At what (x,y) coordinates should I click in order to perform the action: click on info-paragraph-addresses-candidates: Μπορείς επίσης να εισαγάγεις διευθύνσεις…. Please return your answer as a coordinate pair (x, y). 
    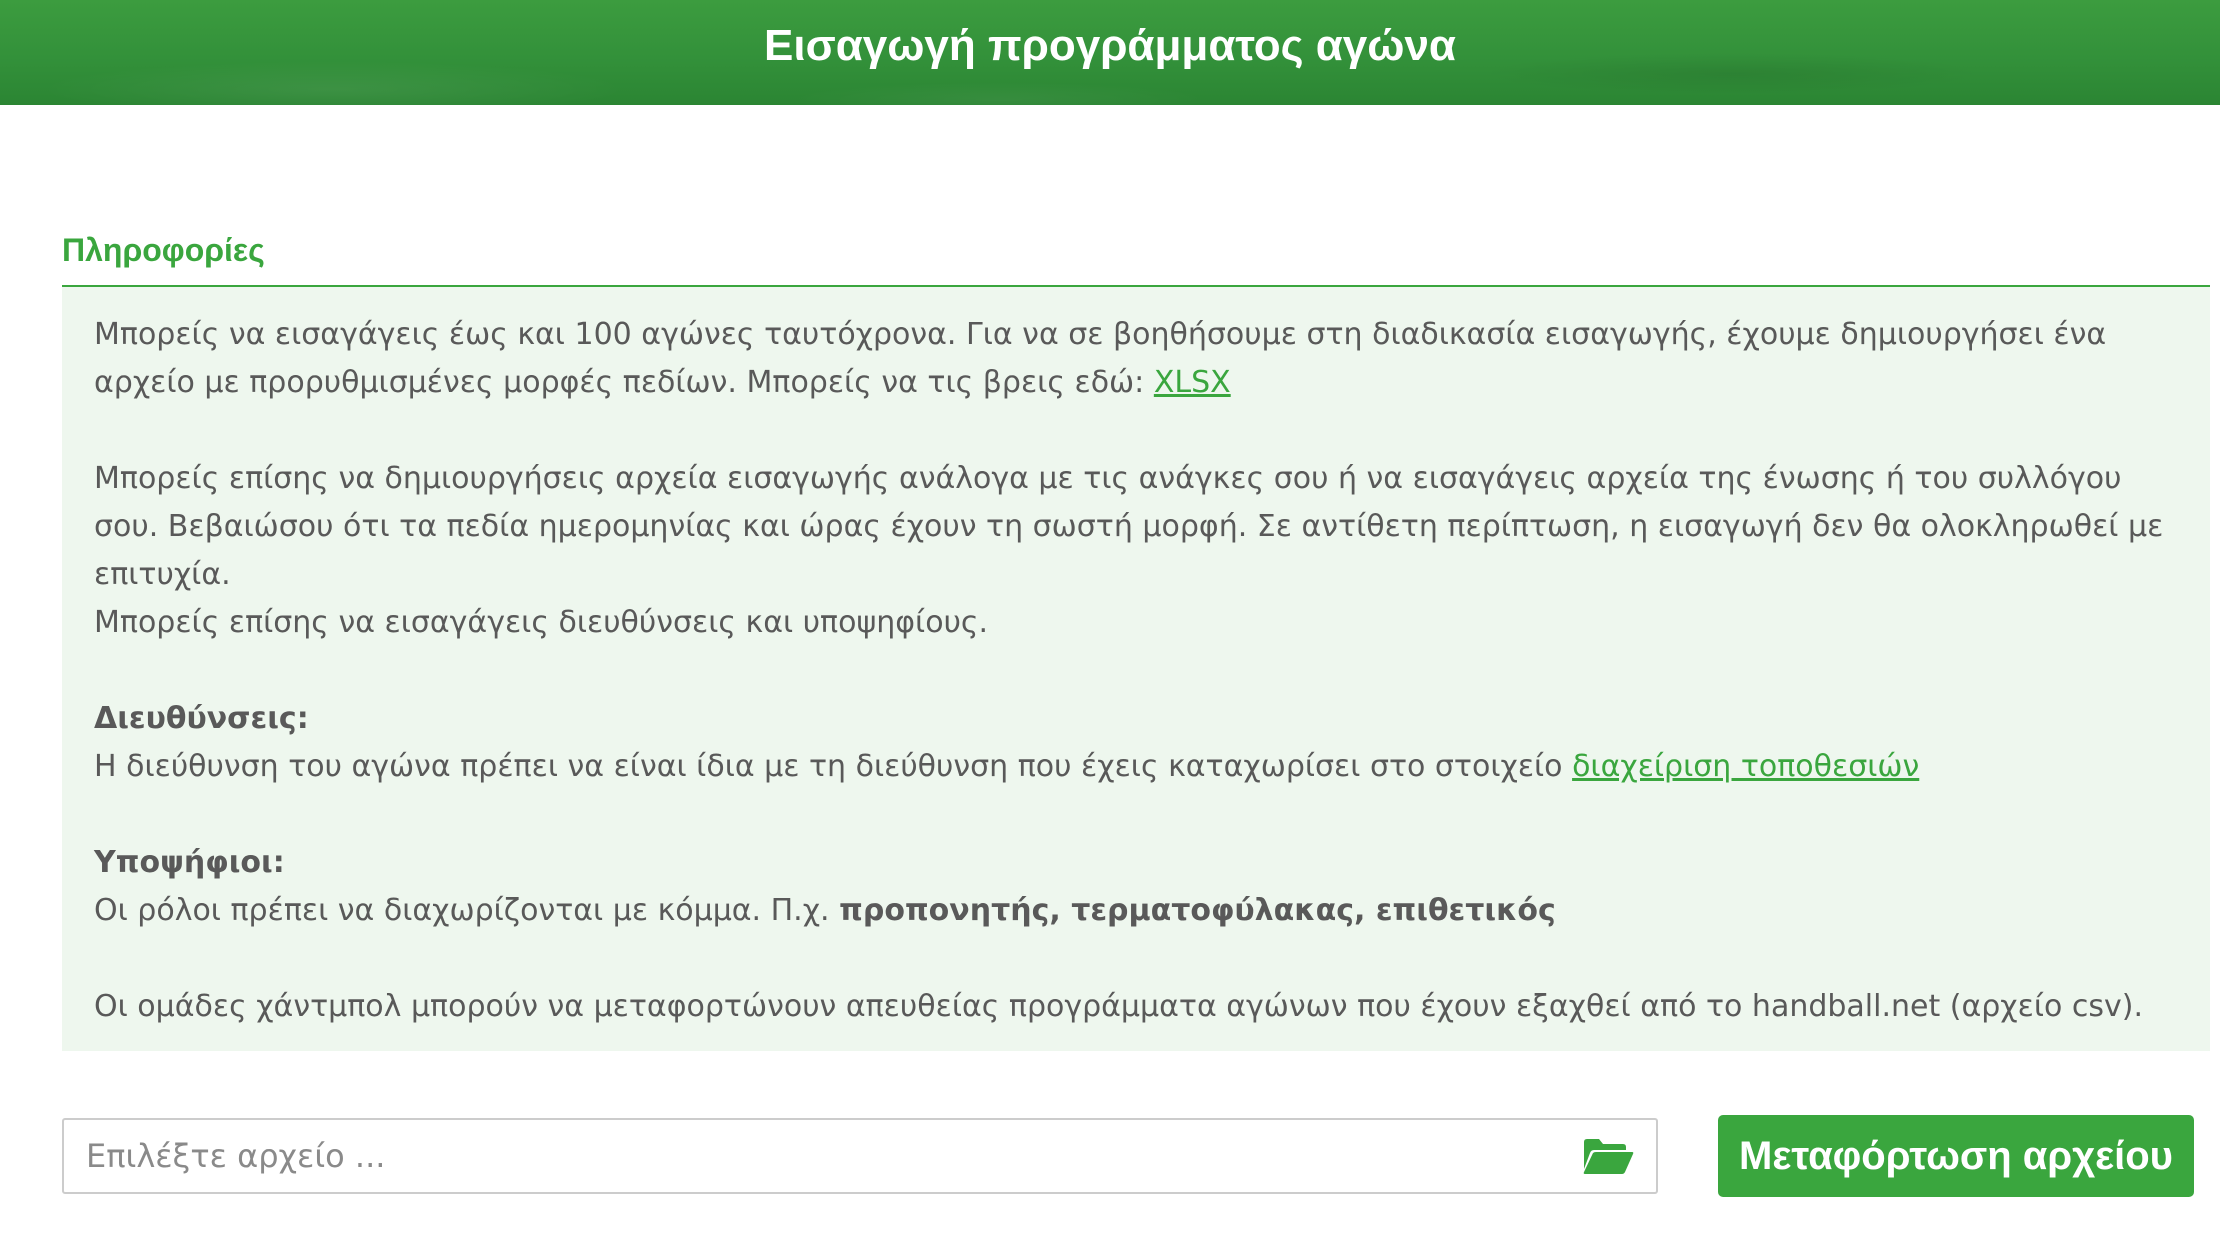
    Looking at the image, I should click on (541, 622).